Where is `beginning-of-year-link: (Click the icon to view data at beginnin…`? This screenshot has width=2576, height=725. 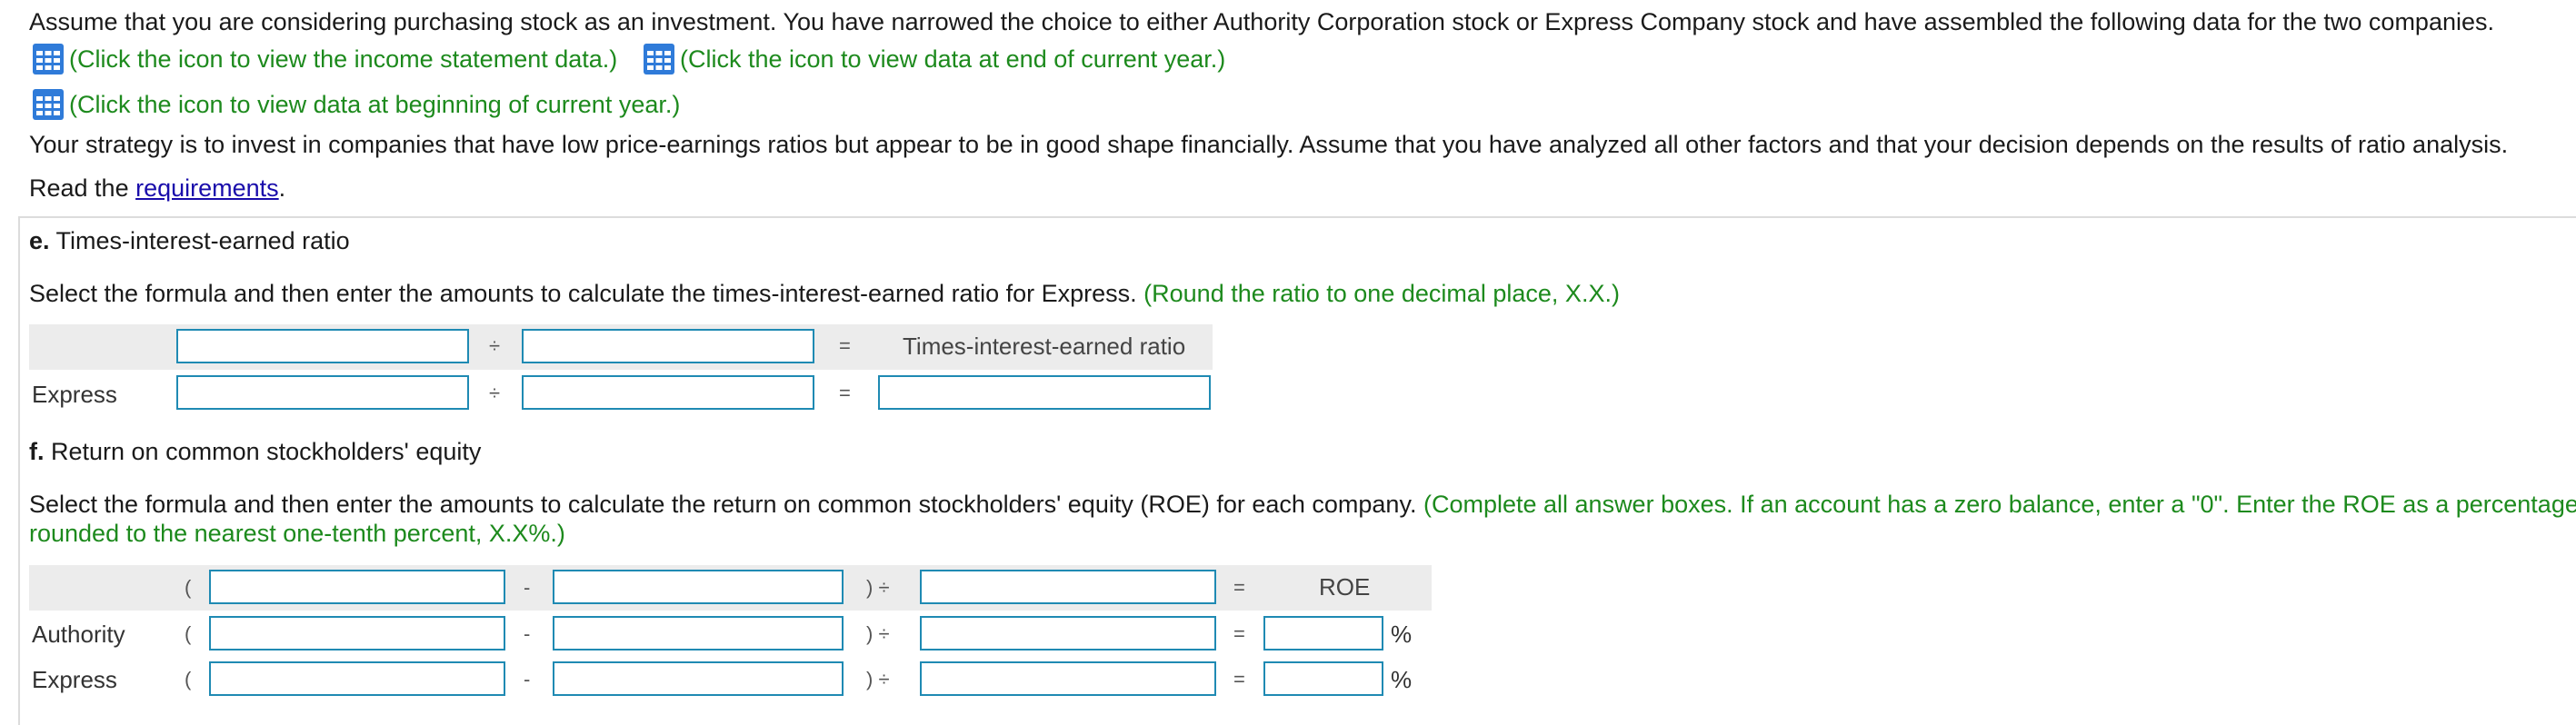 beginning-of-year-link: (Click the icon to view data at beginnin… is located at coordinates (355, 104).